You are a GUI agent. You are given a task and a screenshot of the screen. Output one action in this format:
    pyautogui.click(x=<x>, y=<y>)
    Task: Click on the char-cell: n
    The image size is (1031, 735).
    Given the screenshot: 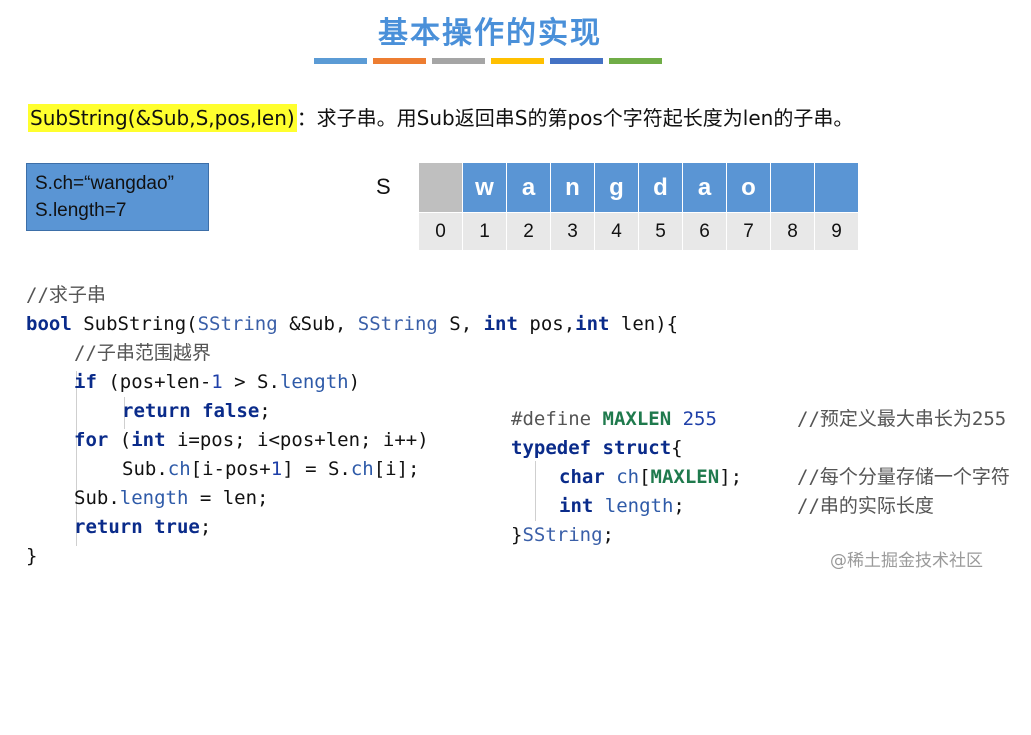 What is the action you would take?
    pyautogui.click(x=573, y=187)
    